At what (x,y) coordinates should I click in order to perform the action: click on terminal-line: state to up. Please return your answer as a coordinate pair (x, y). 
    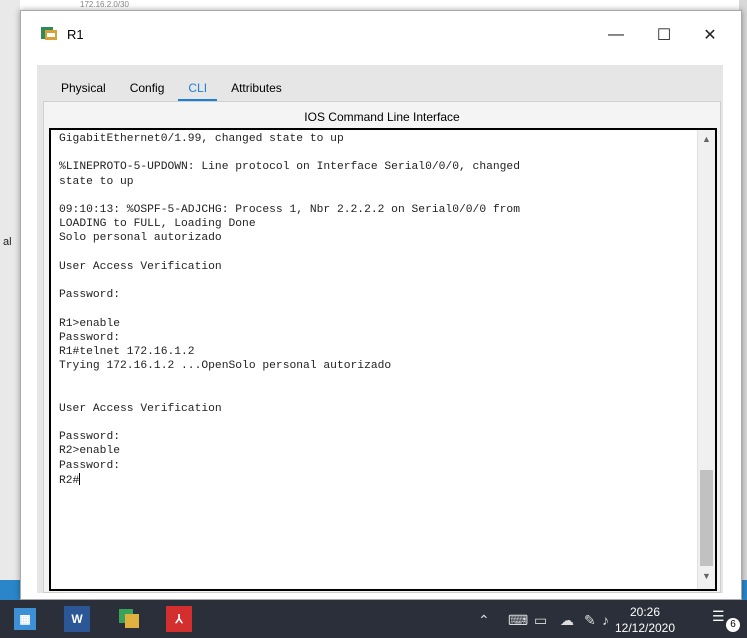
    Looking at the image, I should click on (96, 181).